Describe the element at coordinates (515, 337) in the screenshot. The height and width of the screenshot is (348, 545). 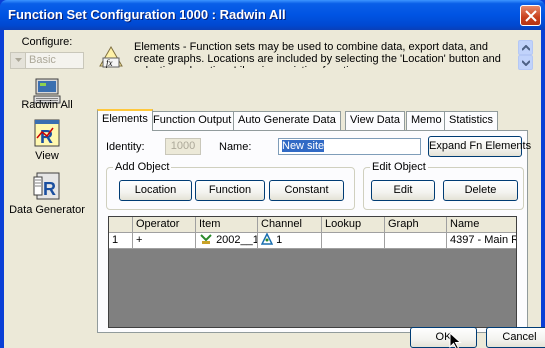
I see `cancel-button: Cancel` at that location.